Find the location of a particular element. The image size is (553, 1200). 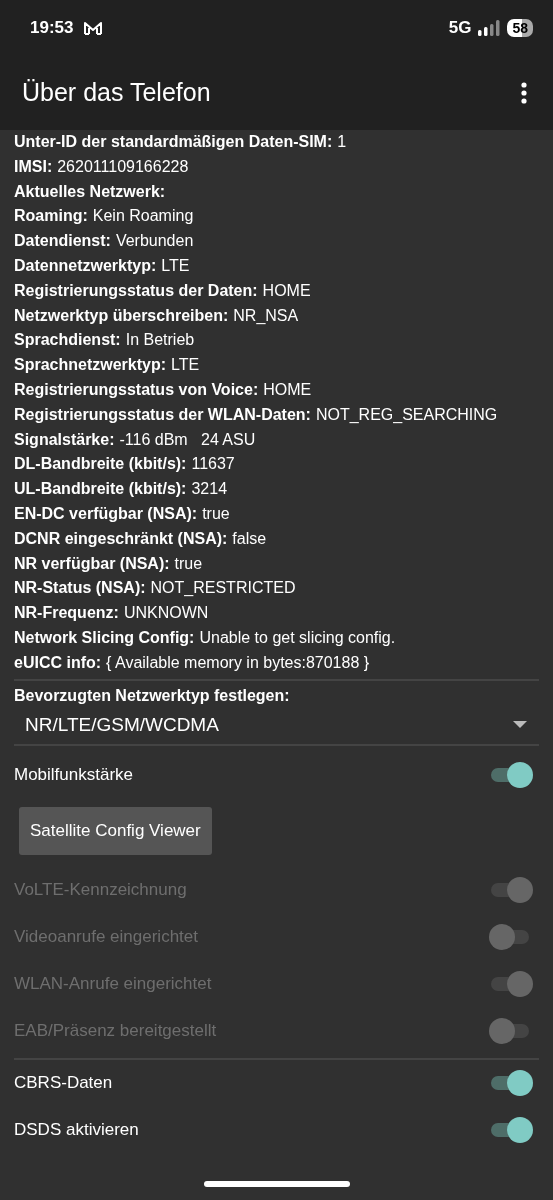

setting-label: EAB/Präsenz bereitgestellt is located at coordinates (115, 1031).